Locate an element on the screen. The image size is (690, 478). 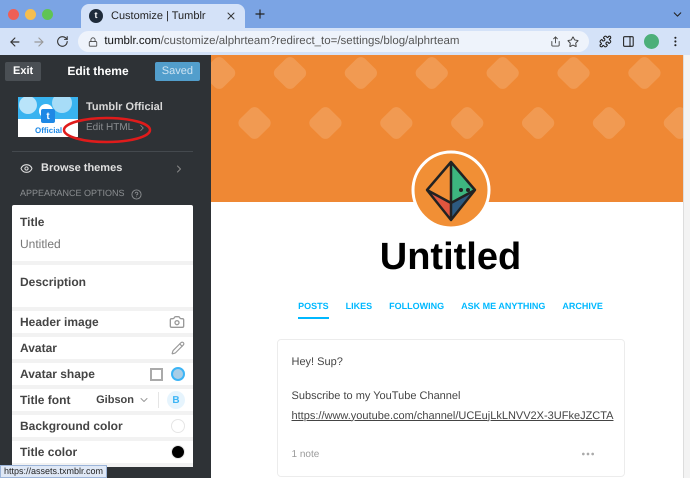
post-text: Subscribe to my YouTube Channel is located at coordinates (377, 396).